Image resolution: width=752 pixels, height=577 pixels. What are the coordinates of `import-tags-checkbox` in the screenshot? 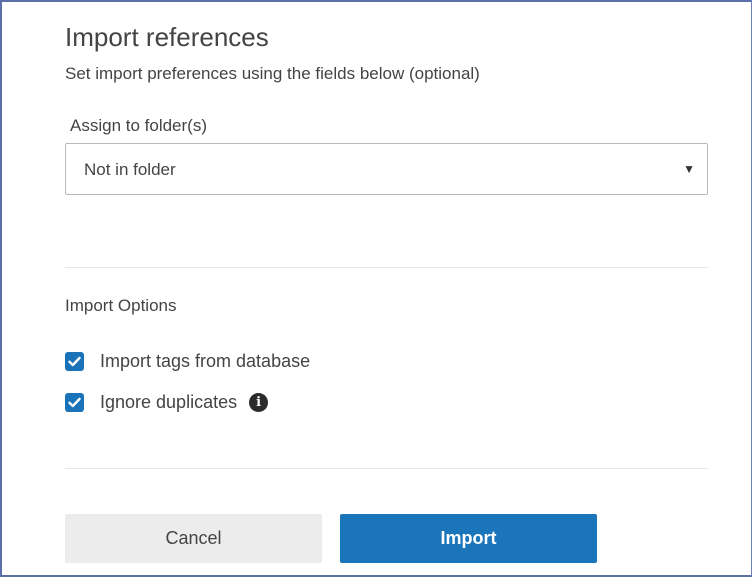 It's located at (74, 361).